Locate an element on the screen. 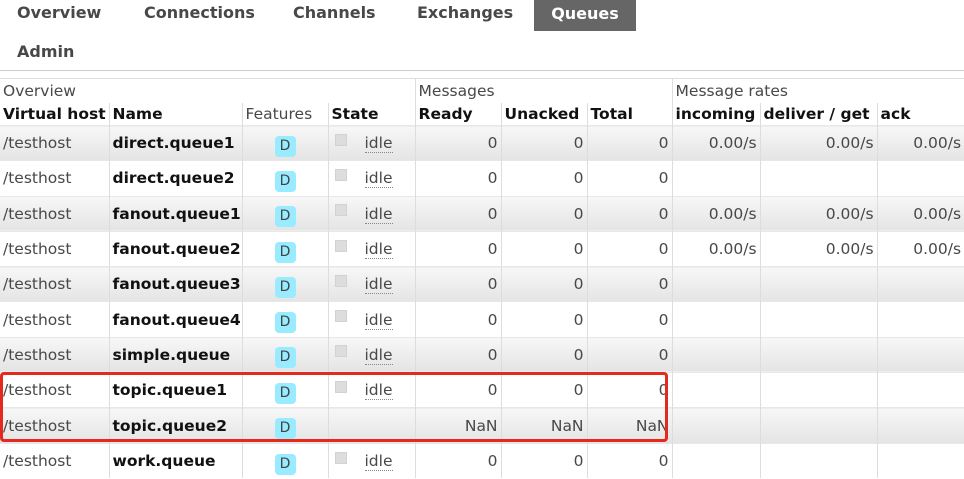 This screenshot has height=479, width=964. table-row: /testhost simple.queue Didle 0 0 0 is located at coordinates (482, 354).